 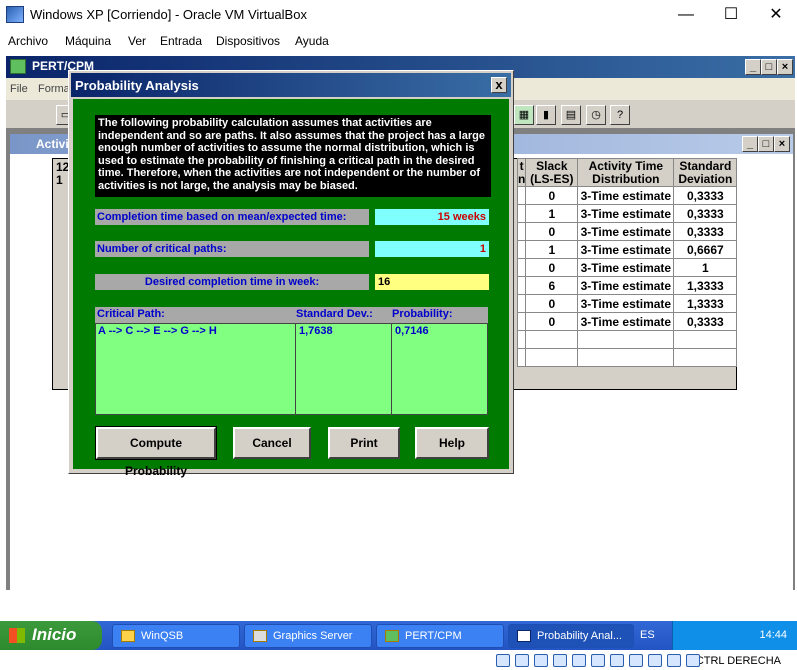 I want to click on windows-flag-icon, so click(x=17, y=635).